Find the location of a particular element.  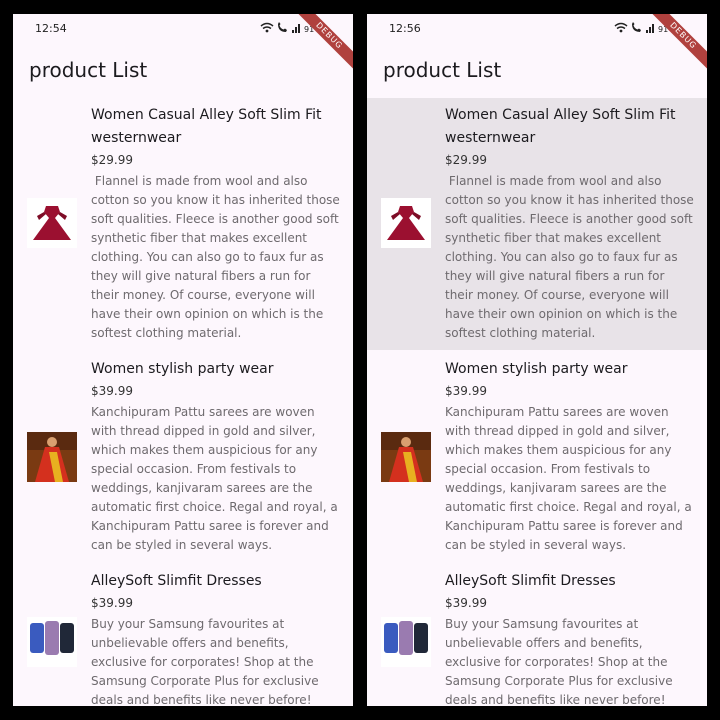

status-time: 12:56 is located at coordinates (405, 28).